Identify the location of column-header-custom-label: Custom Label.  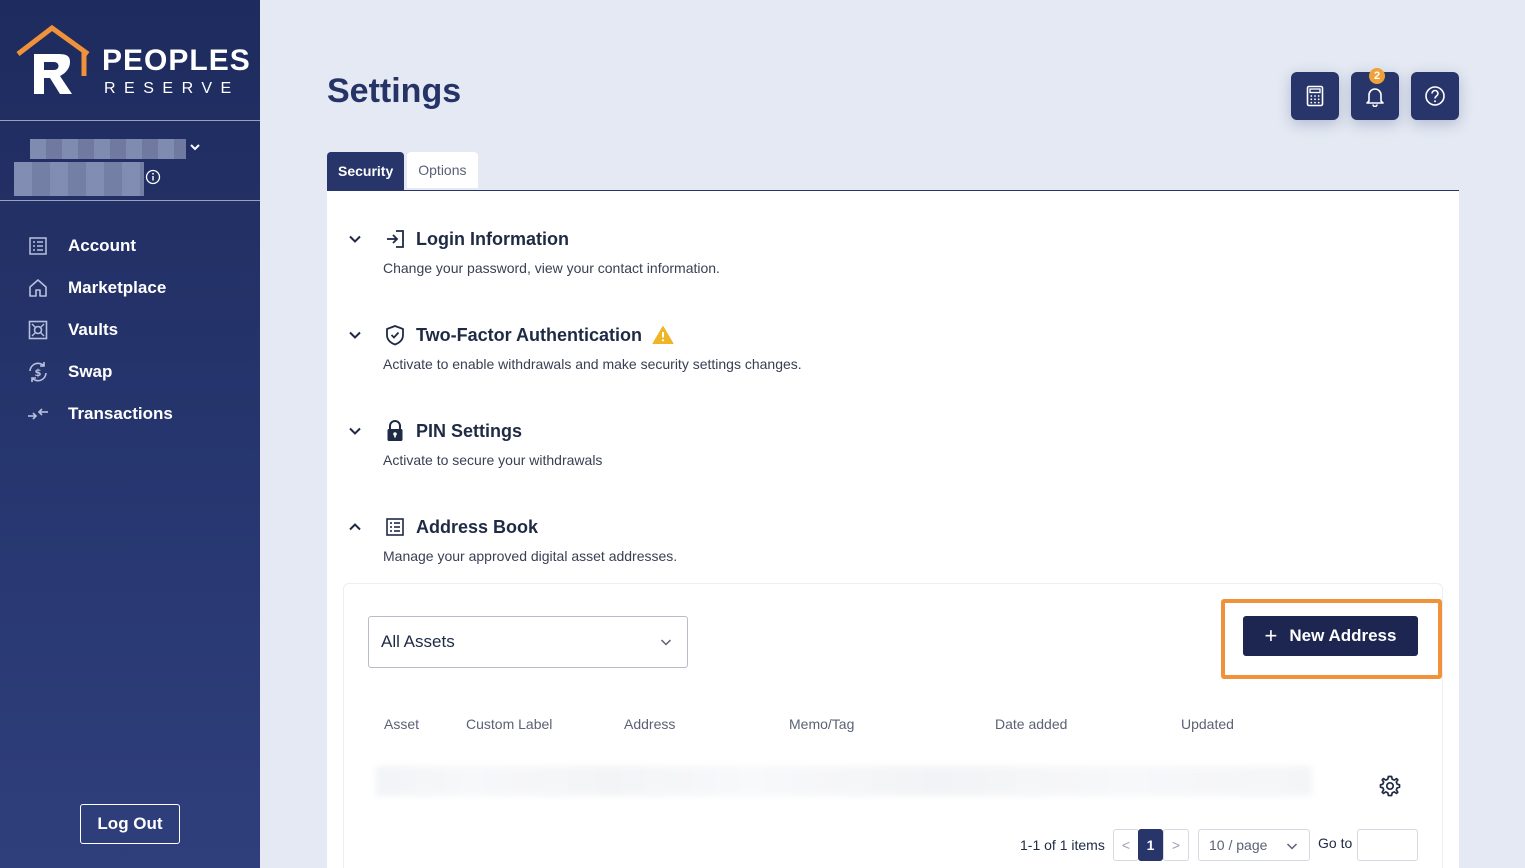
(509, 724).